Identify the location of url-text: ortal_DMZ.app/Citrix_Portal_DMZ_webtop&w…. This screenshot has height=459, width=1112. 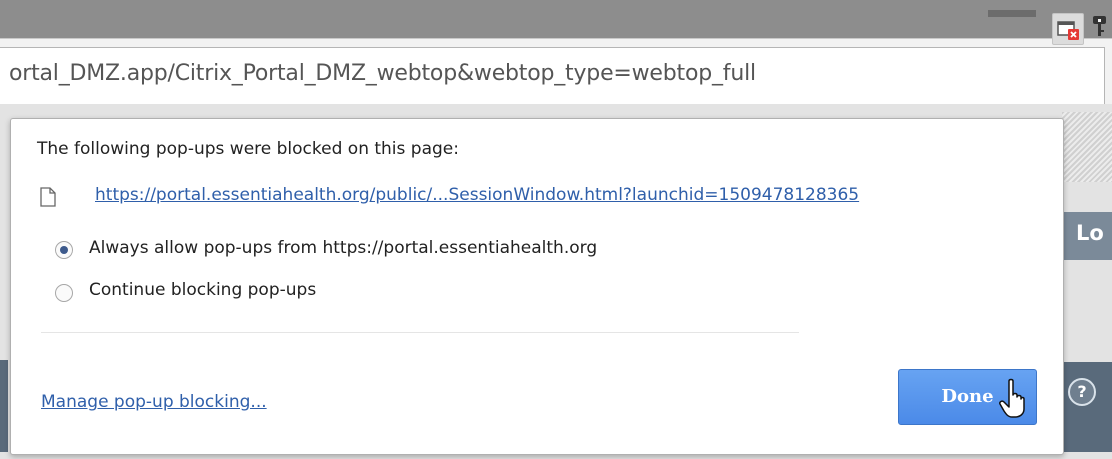
(382, 73).